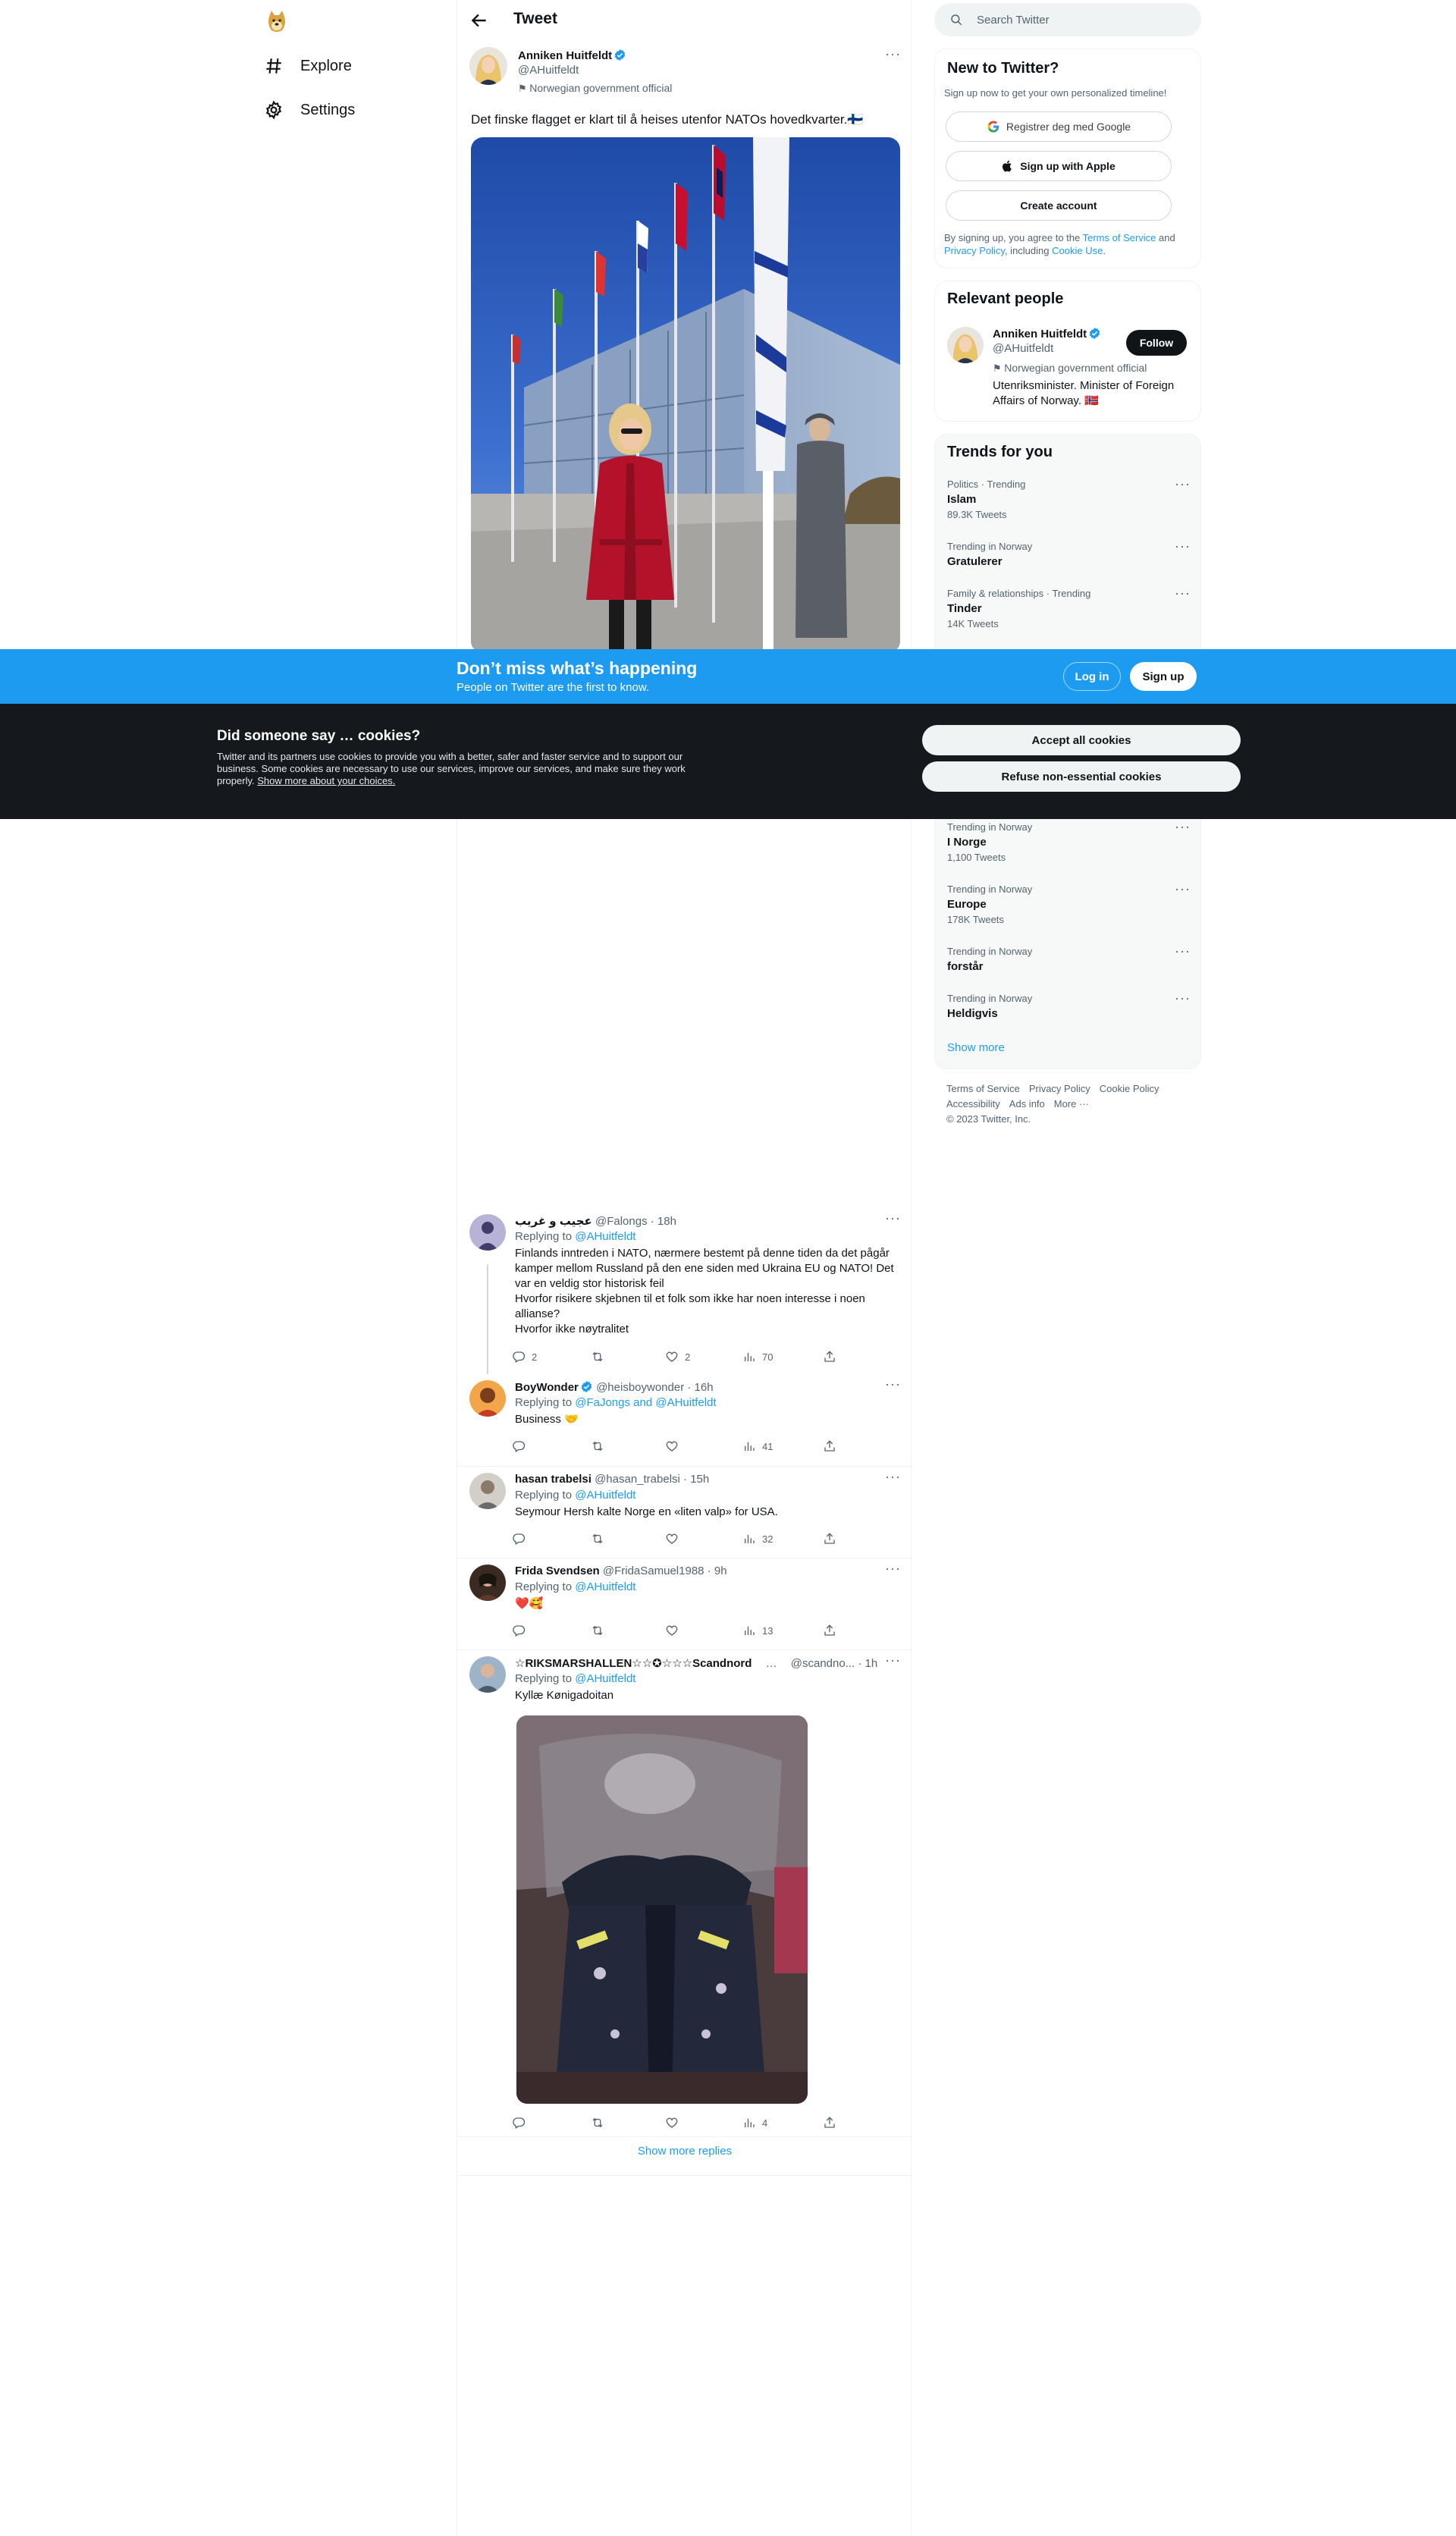  I want to click on refuse-cookies-button: Refuse non-essential cookies, so click(1081, 776).